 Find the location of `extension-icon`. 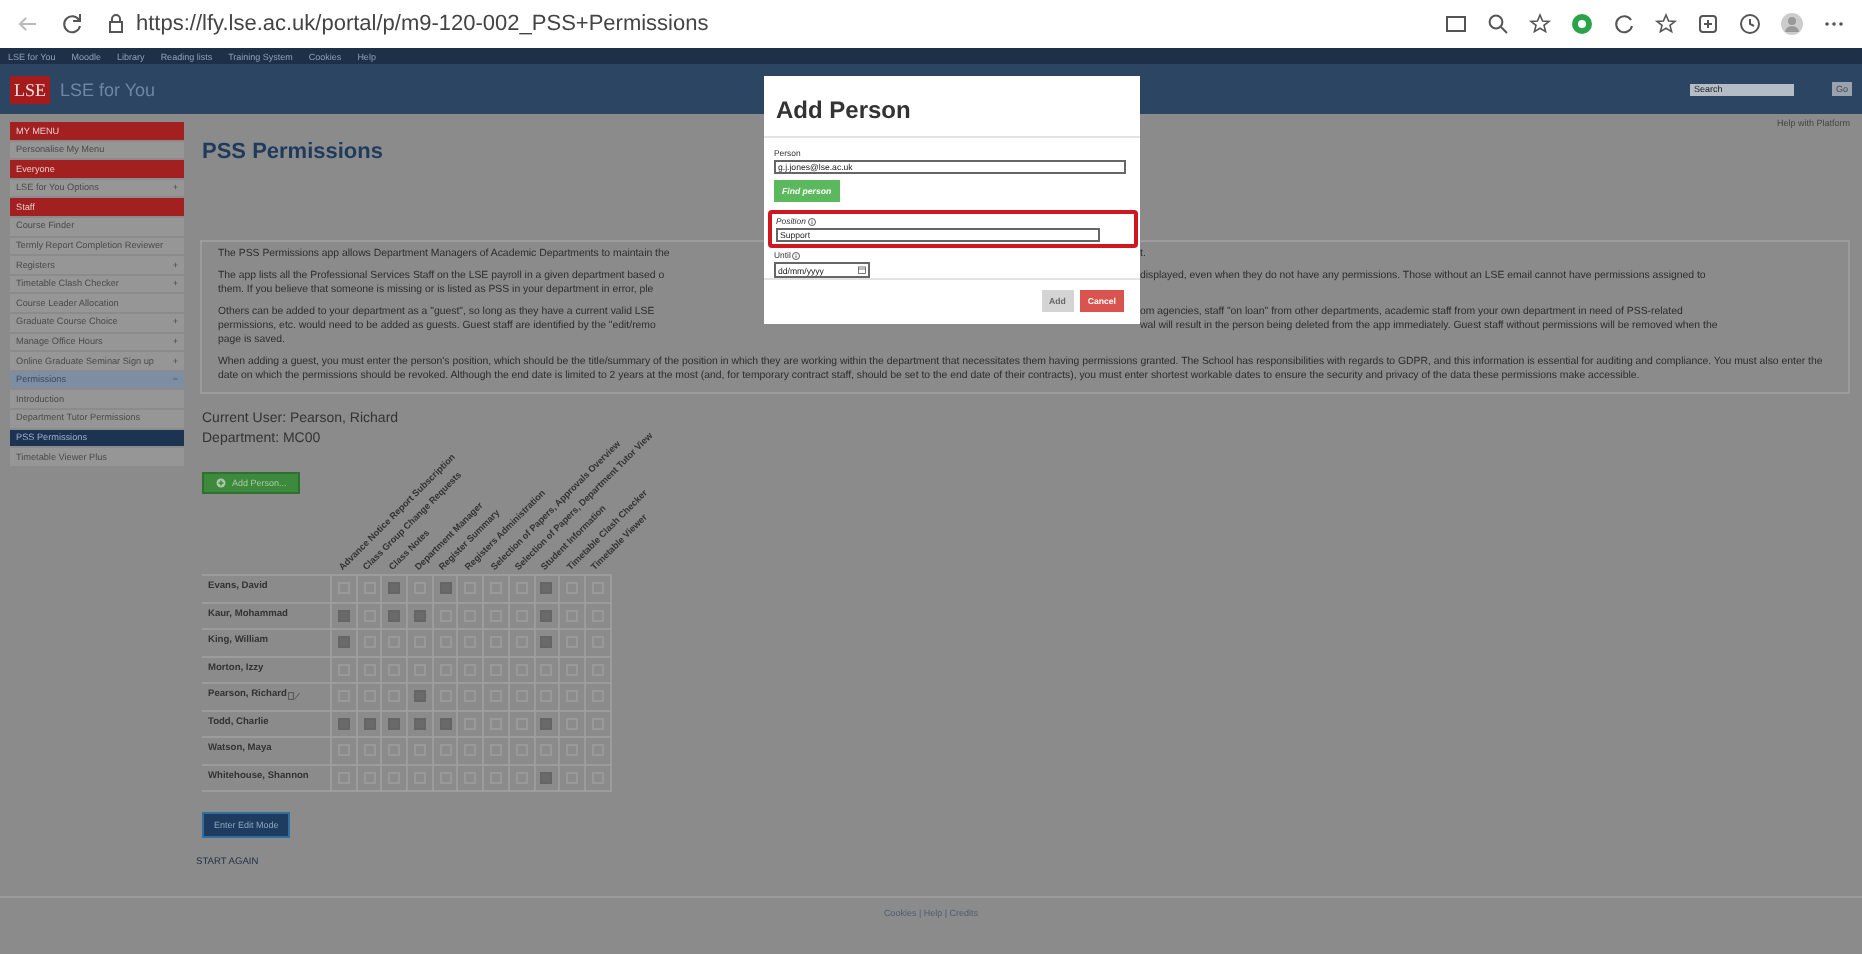

extension-icon is located at coordinates (1582, 24).